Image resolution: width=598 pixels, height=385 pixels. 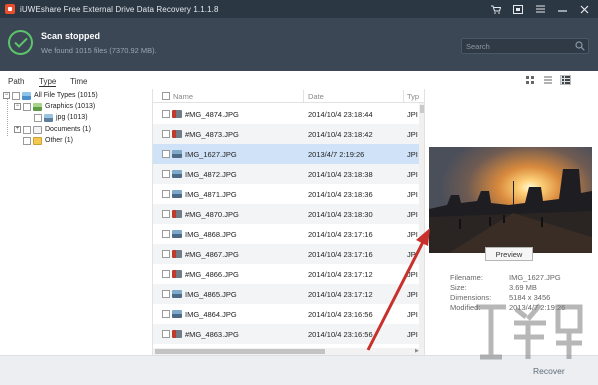 I want to click on column-type: Typ, so click(x=413, y=96).